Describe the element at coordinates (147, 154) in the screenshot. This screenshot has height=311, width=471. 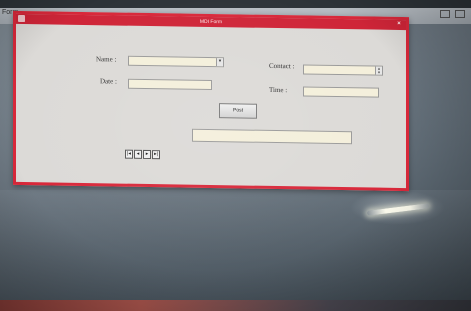
I see `next-record-button: ▸` at that location.